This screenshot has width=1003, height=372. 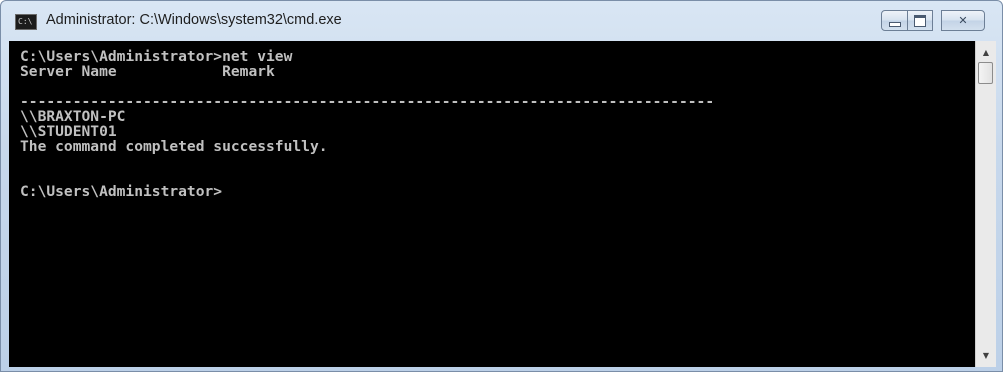 What do you see at coordinates (986, 52) in the screenshot?
I see `scroll-up-arrow-icon: ▲` at bounding box center [986, 52].